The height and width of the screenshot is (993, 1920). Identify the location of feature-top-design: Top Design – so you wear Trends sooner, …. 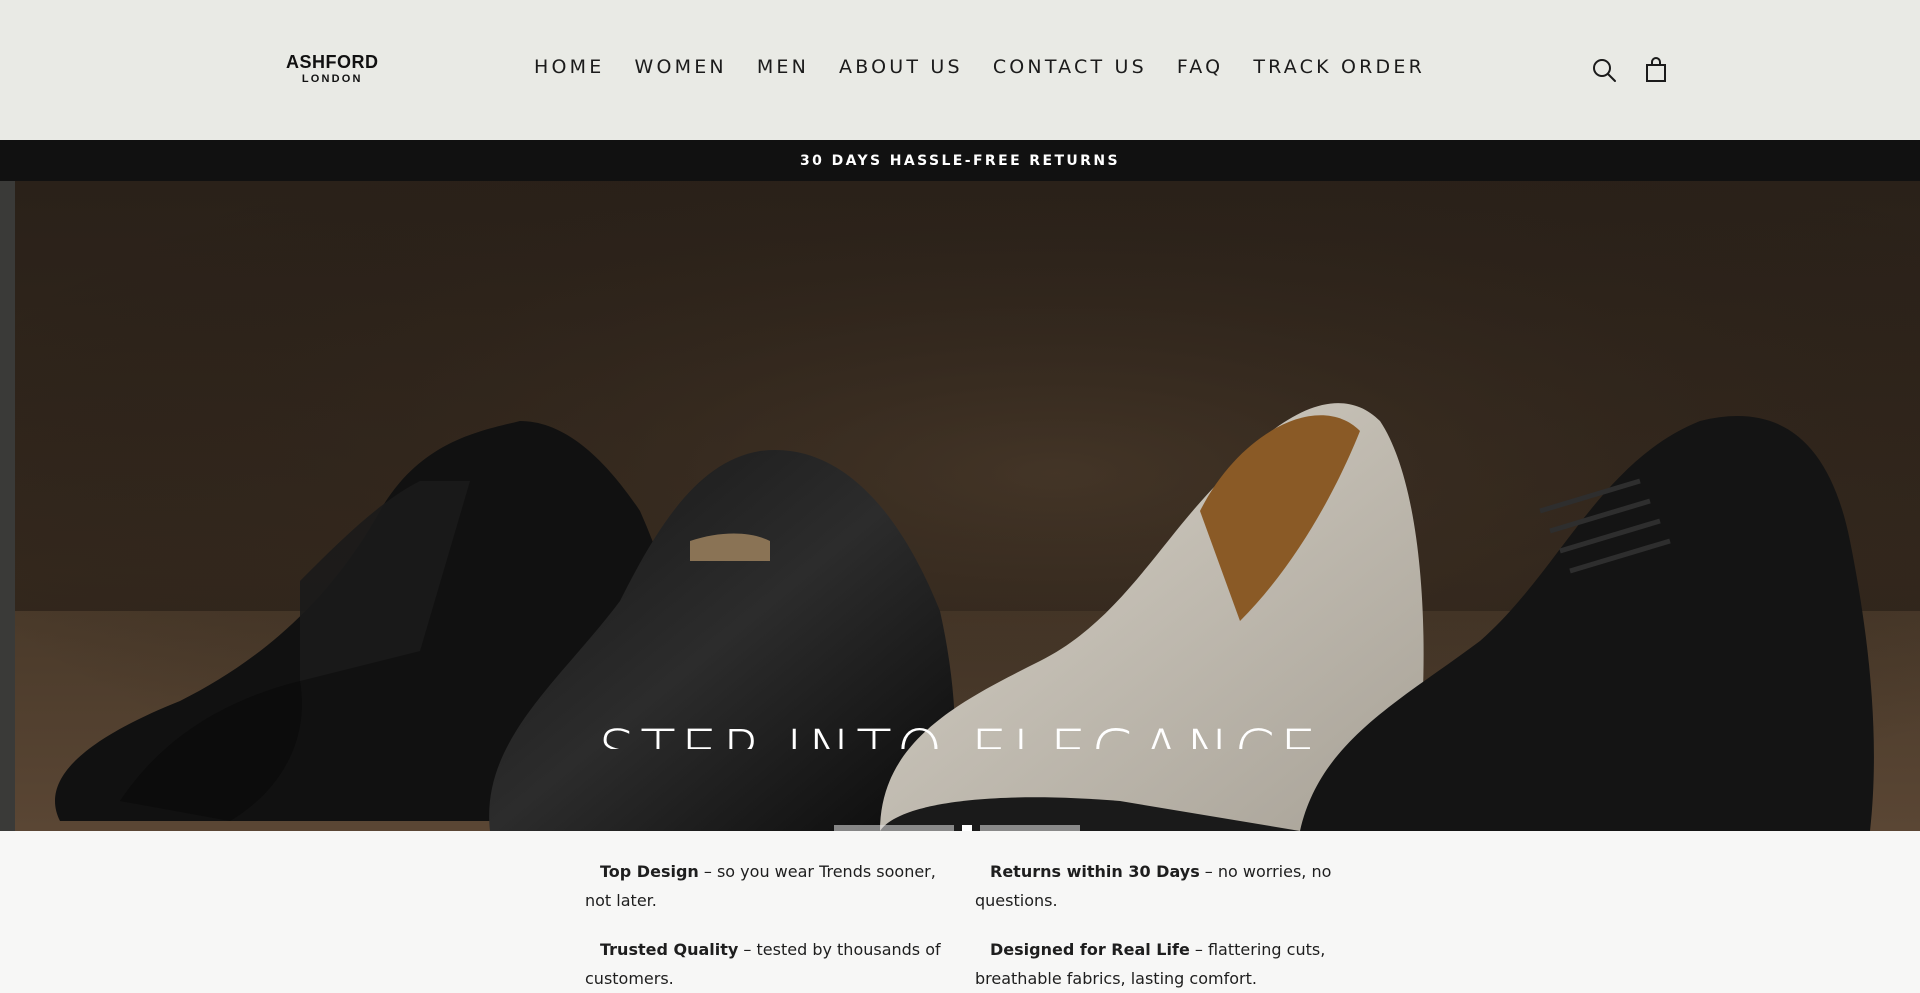
(775, 886).